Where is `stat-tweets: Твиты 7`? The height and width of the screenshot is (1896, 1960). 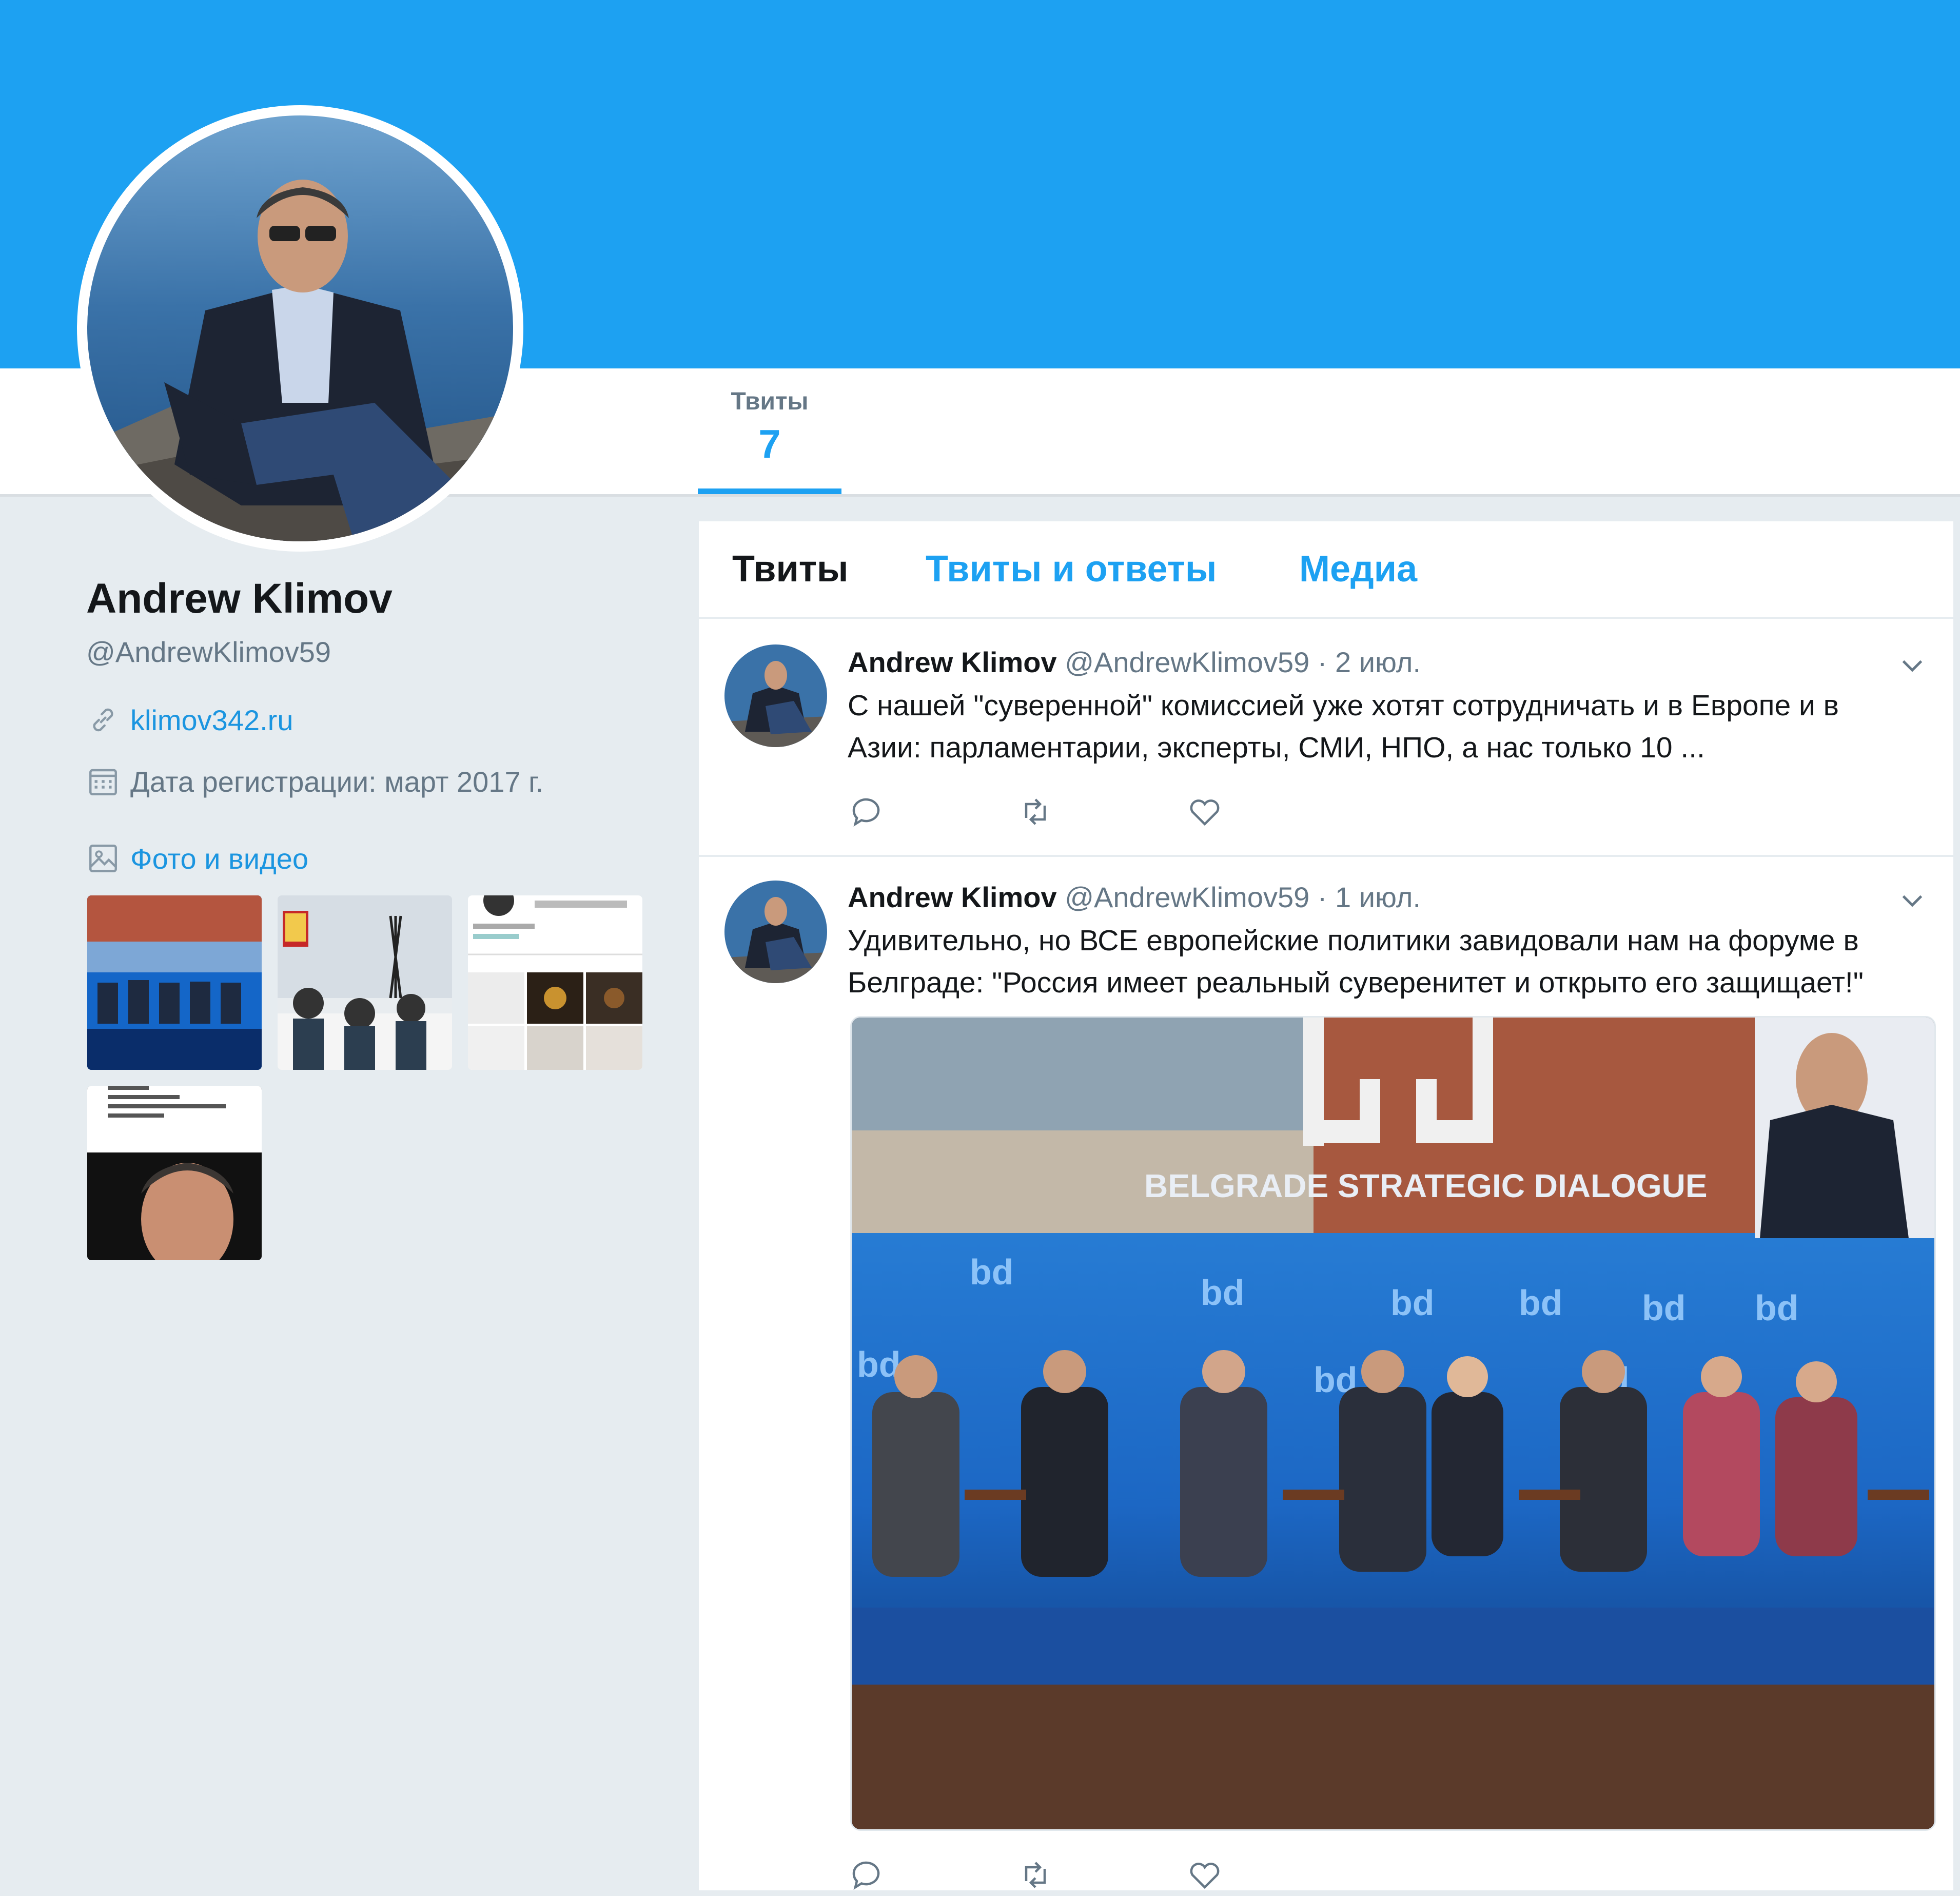 stat-tweets: Твиты 7 is located at coordinates (769, 427).